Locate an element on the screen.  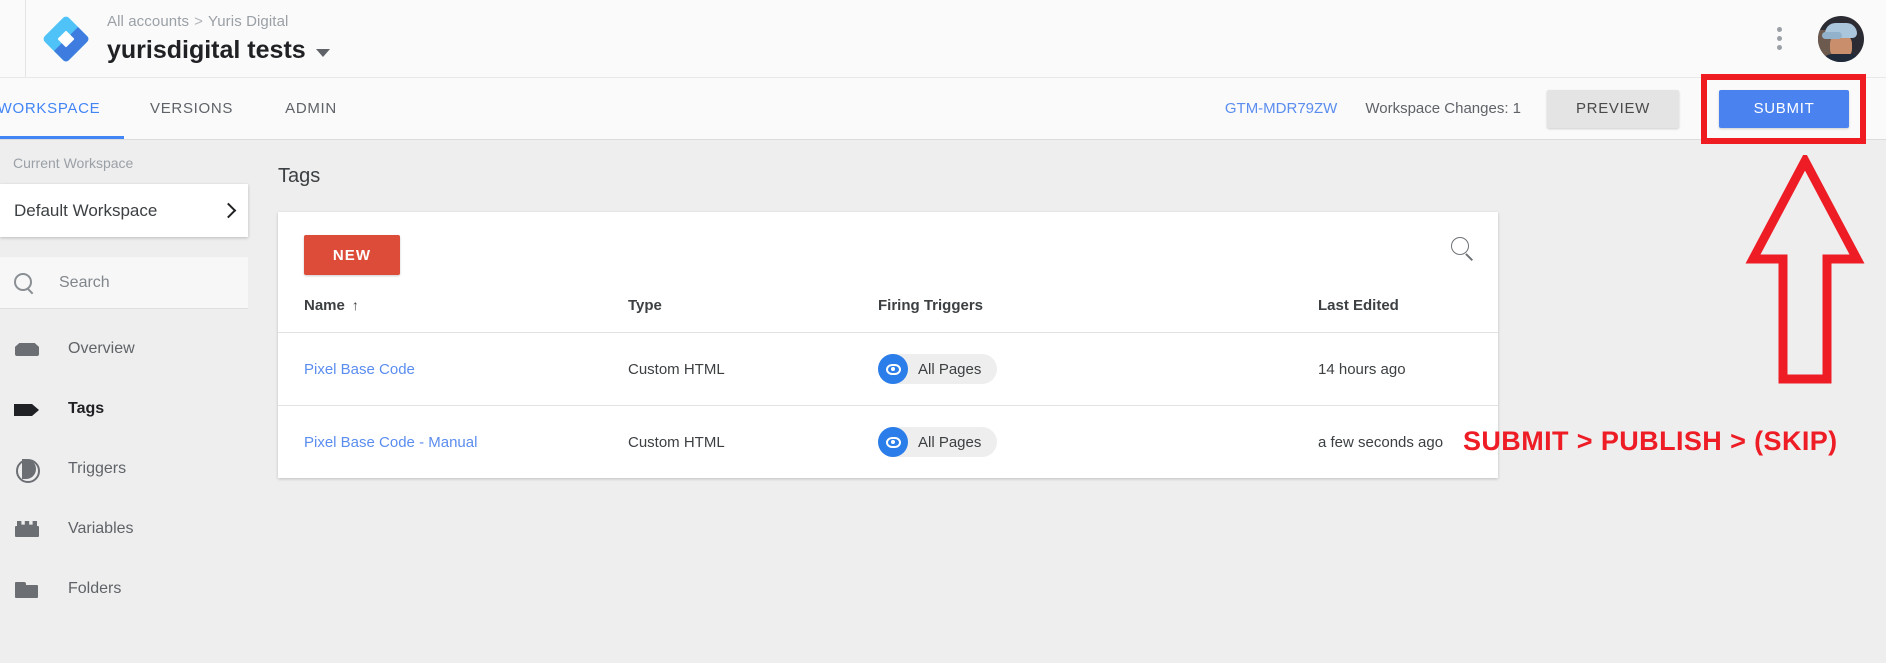
tag-icon is located at coordinates (27, 409).